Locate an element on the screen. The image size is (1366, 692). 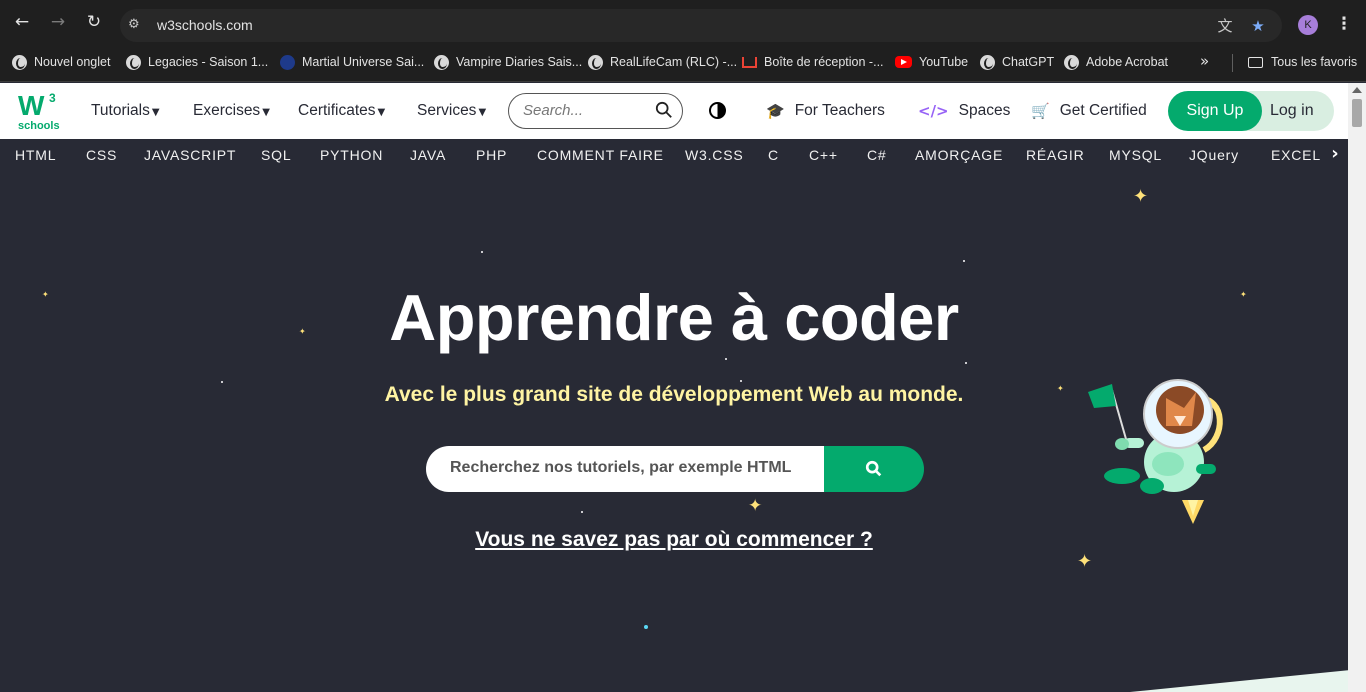
bookmark-item: YouTube is located at coordinates (931, 62).